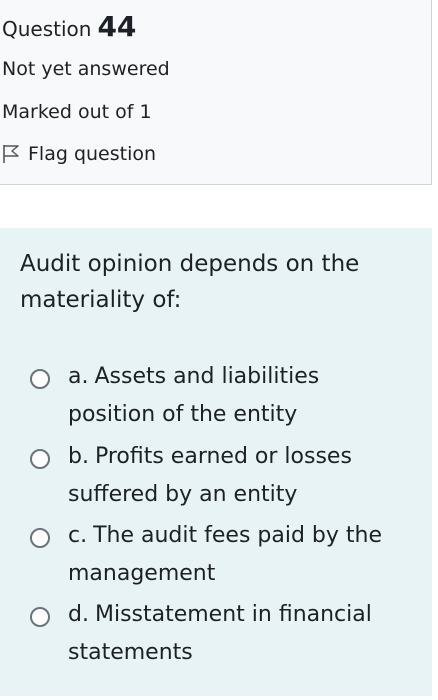 This screenshot has width=438, height=700. I want to click on answer-option-label: c. The audit fees paid by the management, so click(233, 555).